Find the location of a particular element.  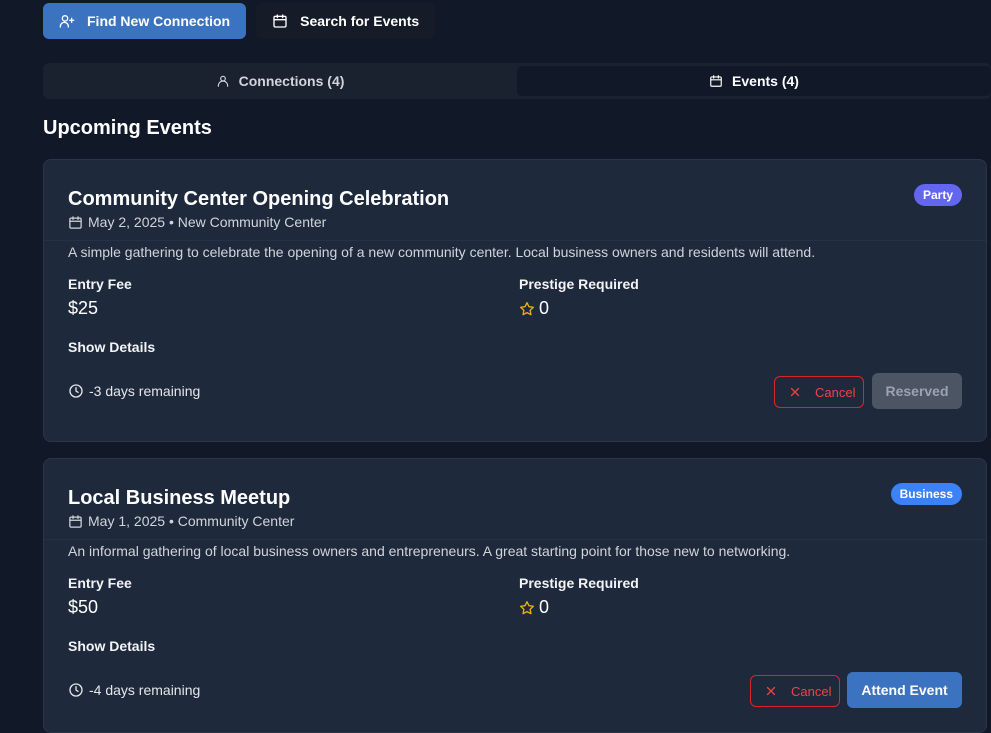

entry-fee-amount: $25 is located at coordinates (83, 308).